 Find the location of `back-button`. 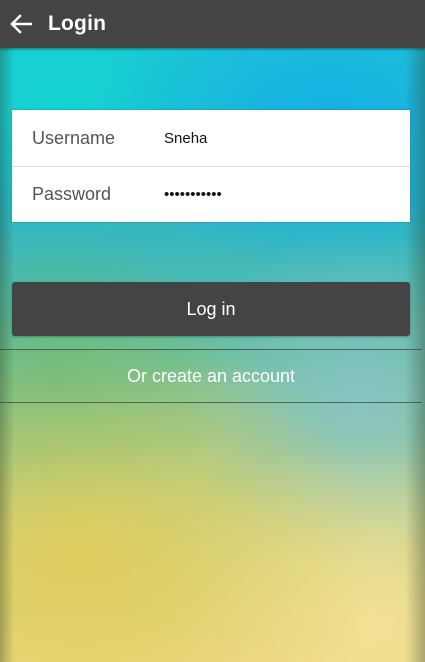

back-button is located at coordinates (21, 24).